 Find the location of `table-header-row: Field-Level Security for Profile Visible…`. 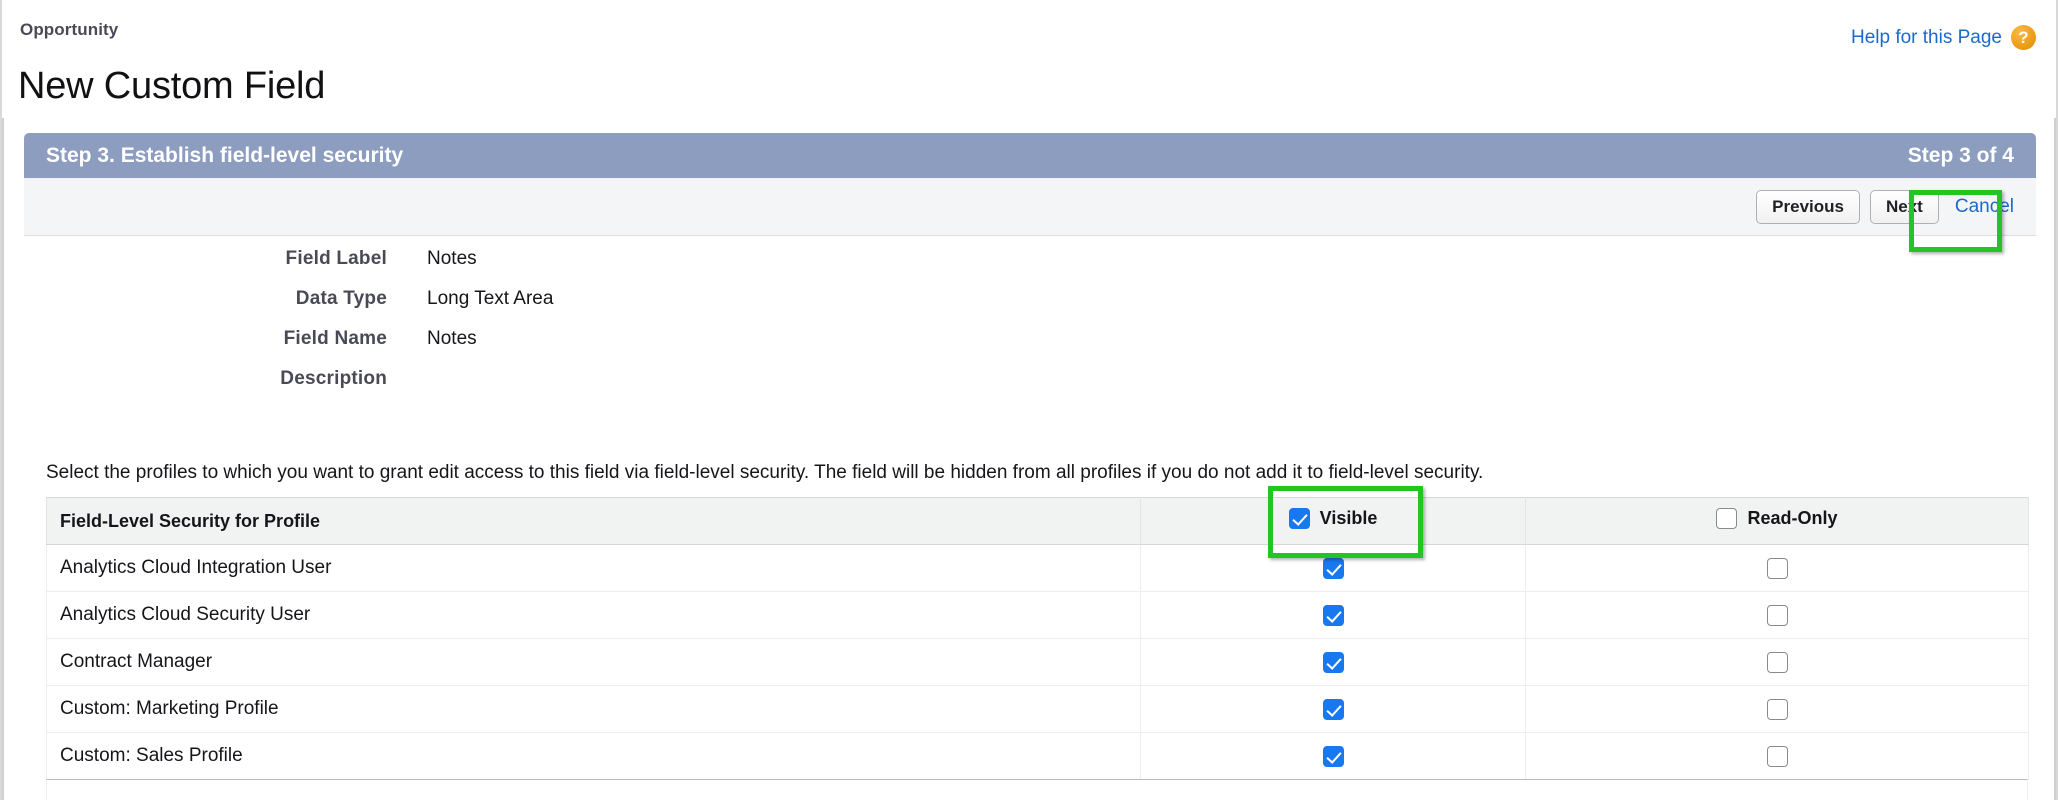

table-header-row: Field-Level Security for Profile Visible… is located at coordinates (1037, 521).